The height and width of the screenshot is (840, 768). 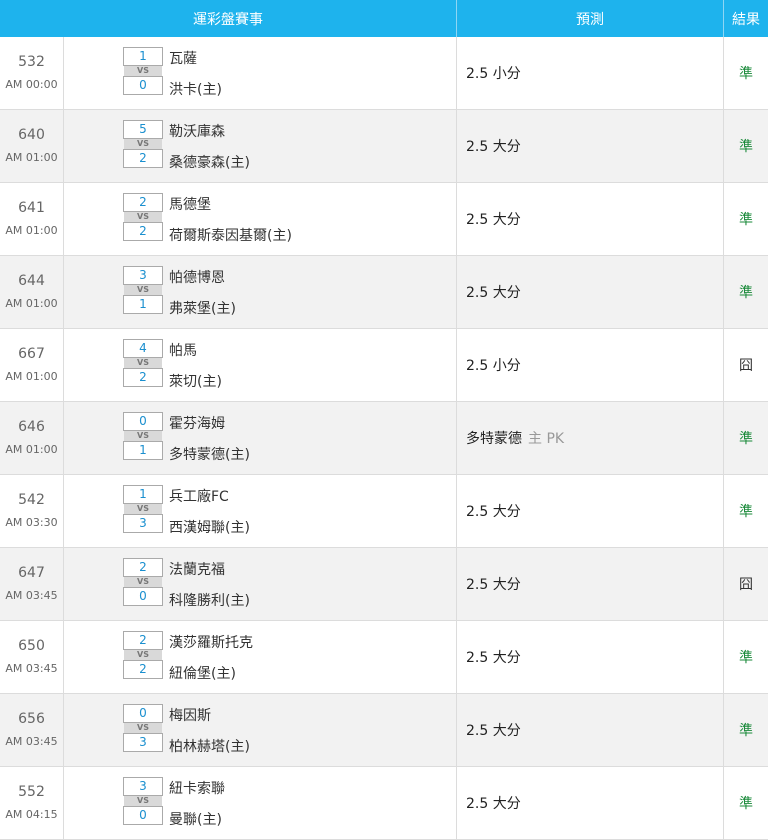 What do you see at coordinates (31, 281) in the screenshot?
I see `match-number: 644` at bounding box center [31, 281].